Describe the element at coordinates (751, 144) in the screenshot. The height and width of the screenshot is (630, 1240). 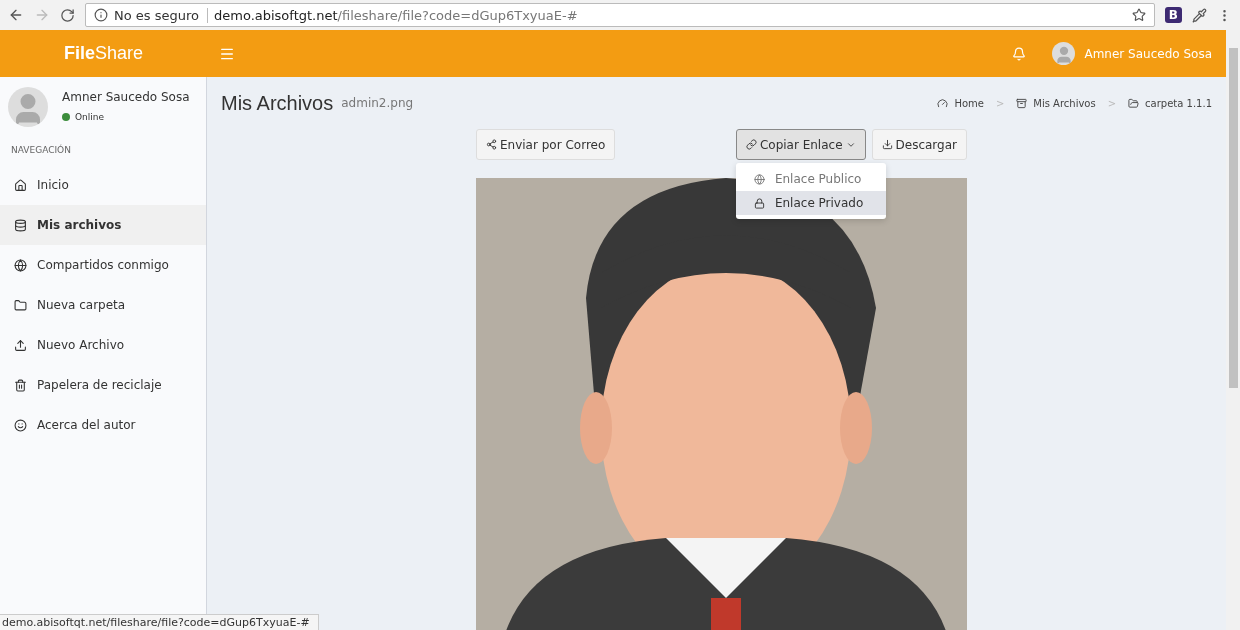
I see `link-icon` at that location.